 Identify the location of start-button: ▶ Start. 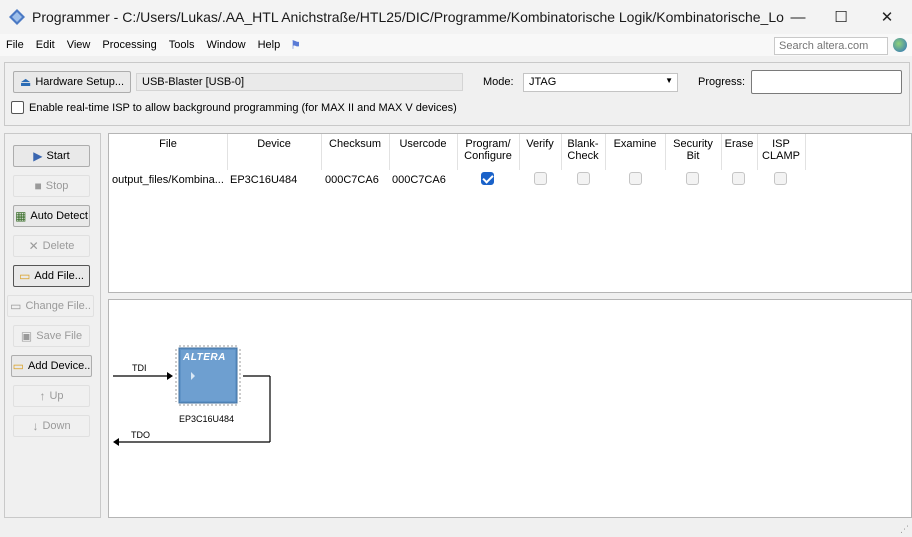
(51, 156).